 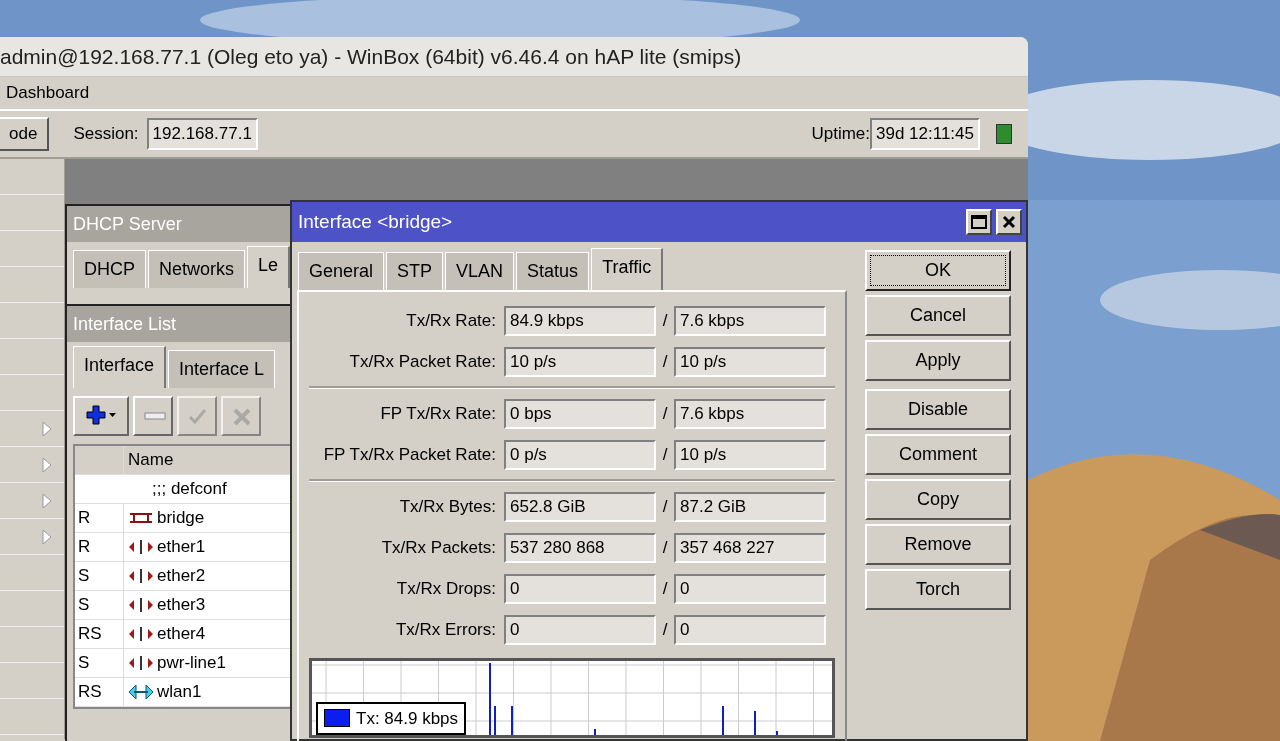 I want to click on uptime-label: Uptime:, so click(x=840, y=134).